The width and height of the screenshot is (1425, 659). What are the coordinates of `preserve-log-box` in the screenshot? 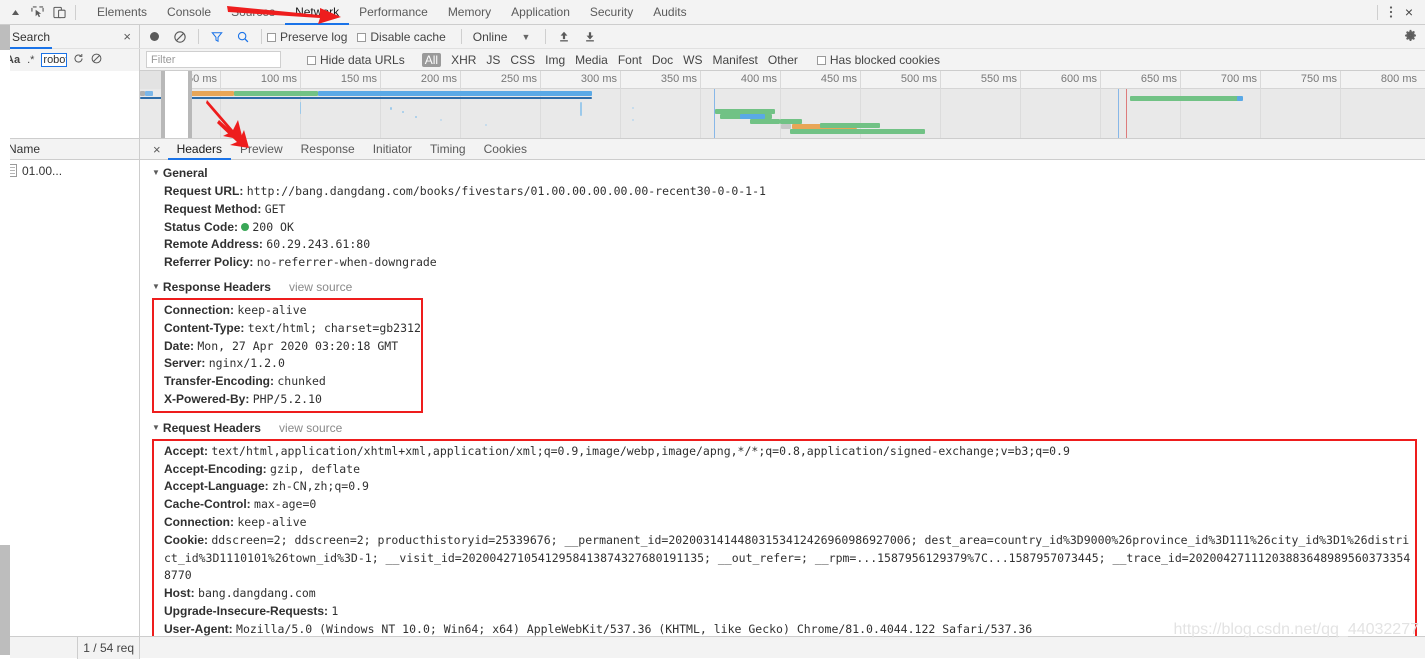 It's located at (271, 37).